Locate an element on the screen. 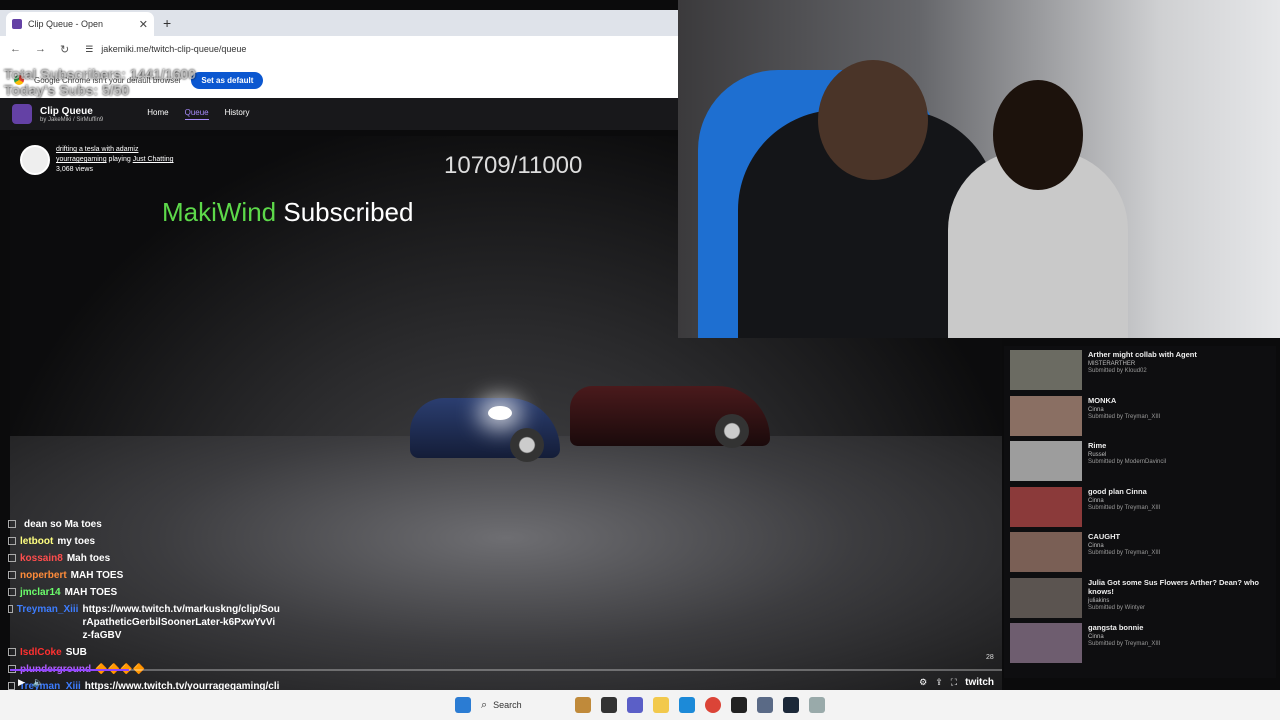 This screenshot has height=720, width=1280. share-icon: ⇪ is located at coordinates (939, 682).